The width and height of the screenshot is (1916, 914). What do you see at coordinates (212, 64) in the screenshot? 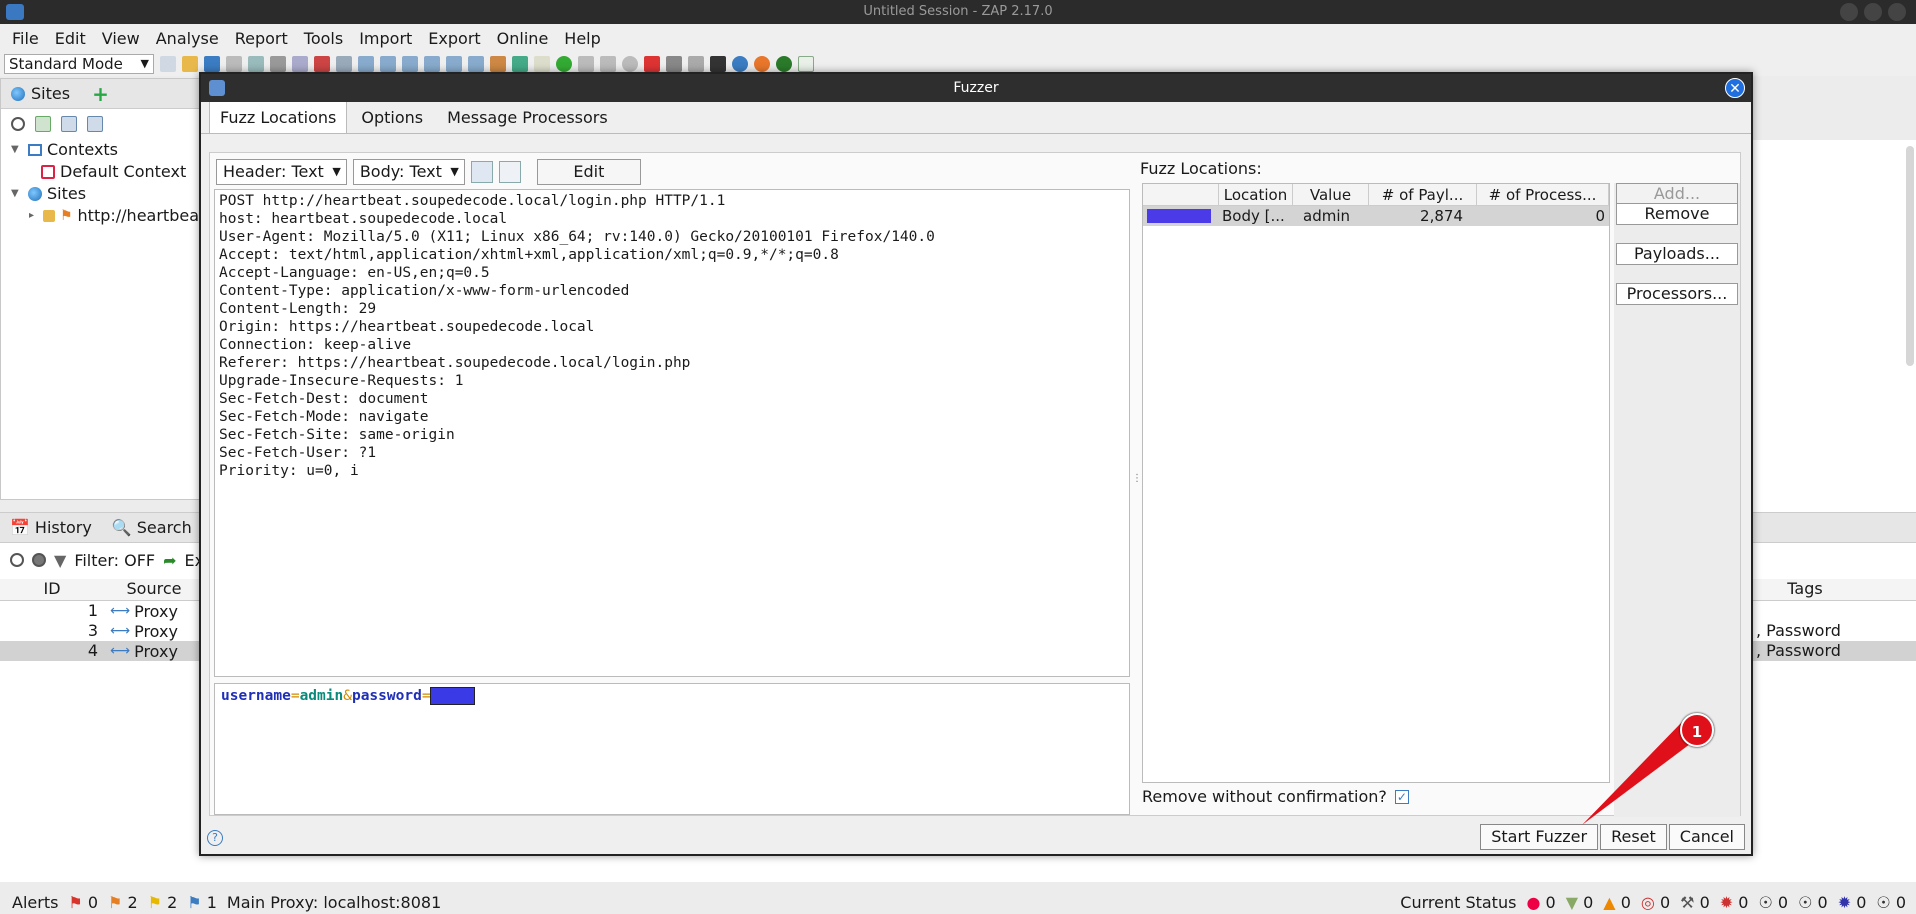
I see `save-session-icon` at bounding box center [212, 64].